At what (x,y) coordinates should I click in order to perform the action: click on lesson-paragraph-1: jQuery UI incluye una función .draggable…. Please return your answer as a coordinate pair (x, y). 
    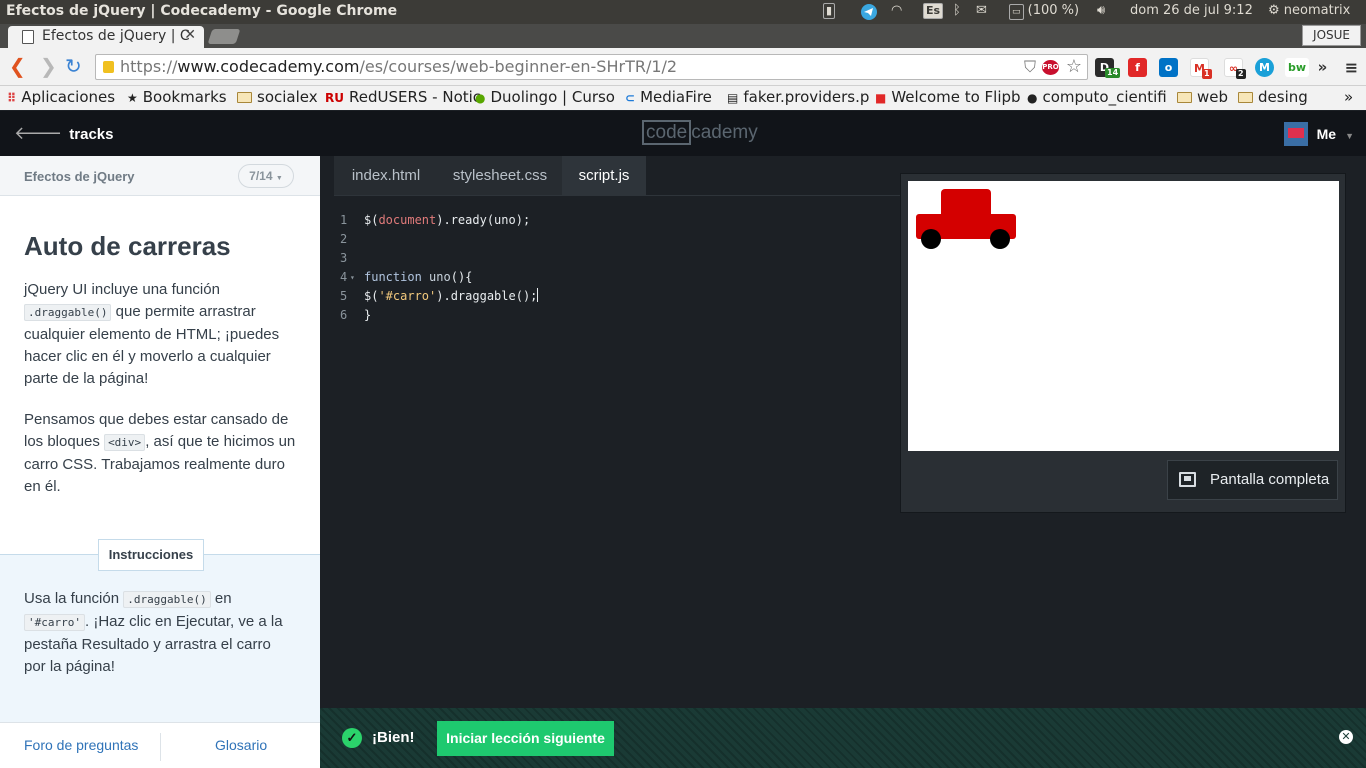
    Looking at the image, I should click on (152, 334).